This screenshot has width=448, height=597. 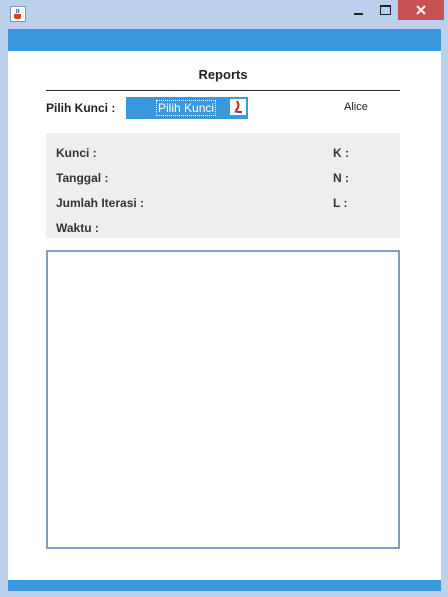 I want to click on java-dropdown-icon, so click(x=238, y=107).